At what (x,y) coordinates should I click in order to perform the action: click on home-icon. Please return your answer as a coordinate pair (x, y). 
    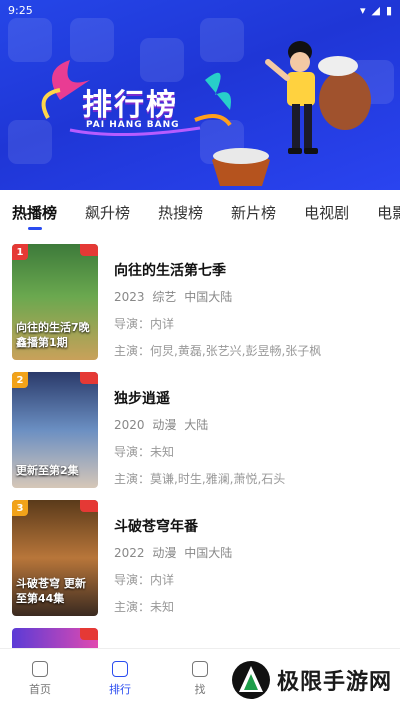
    Looking at the image, I should click on (40, 668).